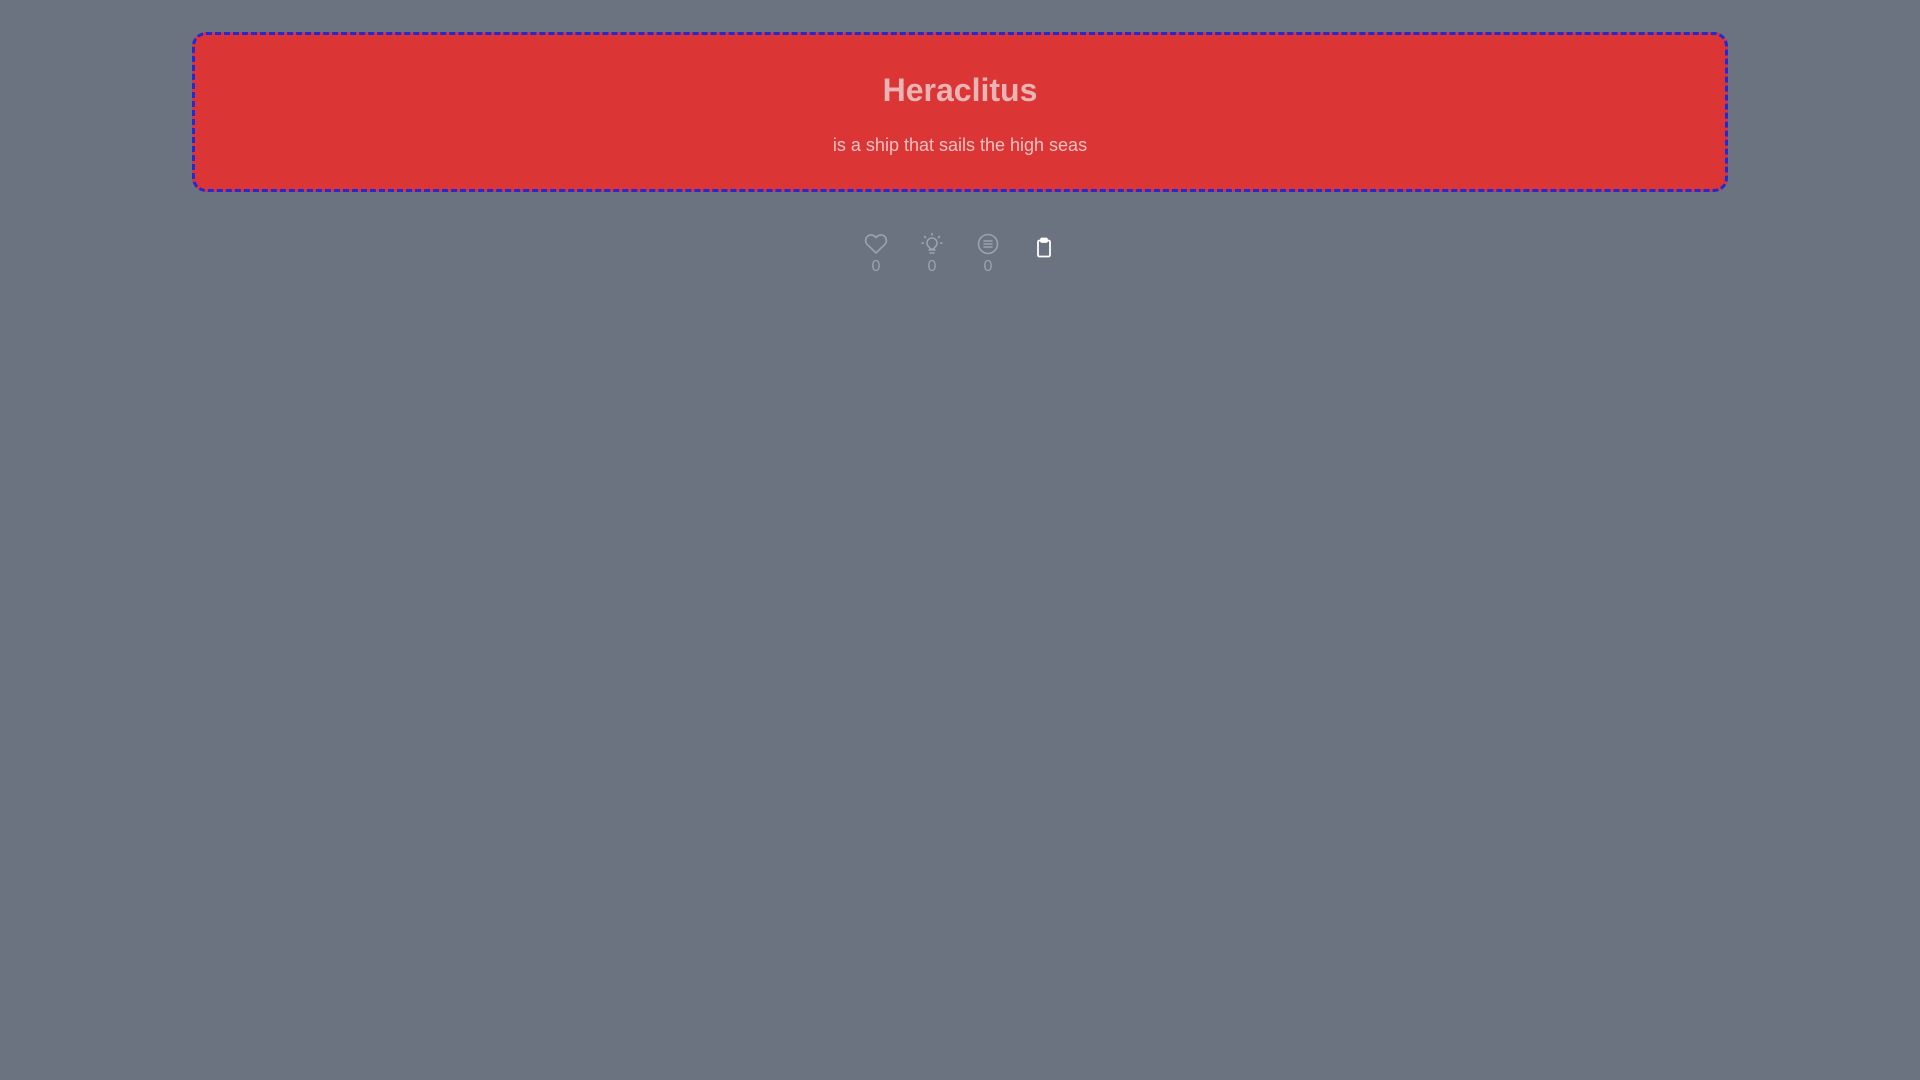  I want to click on clipboard-icon, so click(1044, 248).